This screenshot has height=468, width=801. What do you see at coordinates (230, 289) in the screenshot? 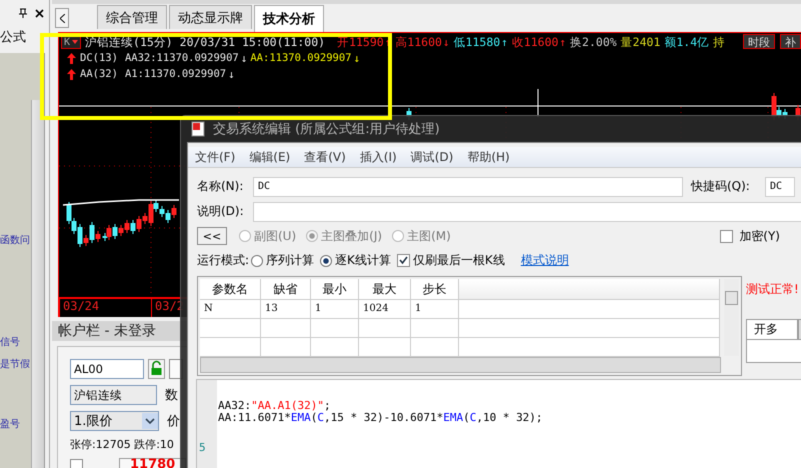
I see `column-header: 参数名` at bounding box center [230, 289].